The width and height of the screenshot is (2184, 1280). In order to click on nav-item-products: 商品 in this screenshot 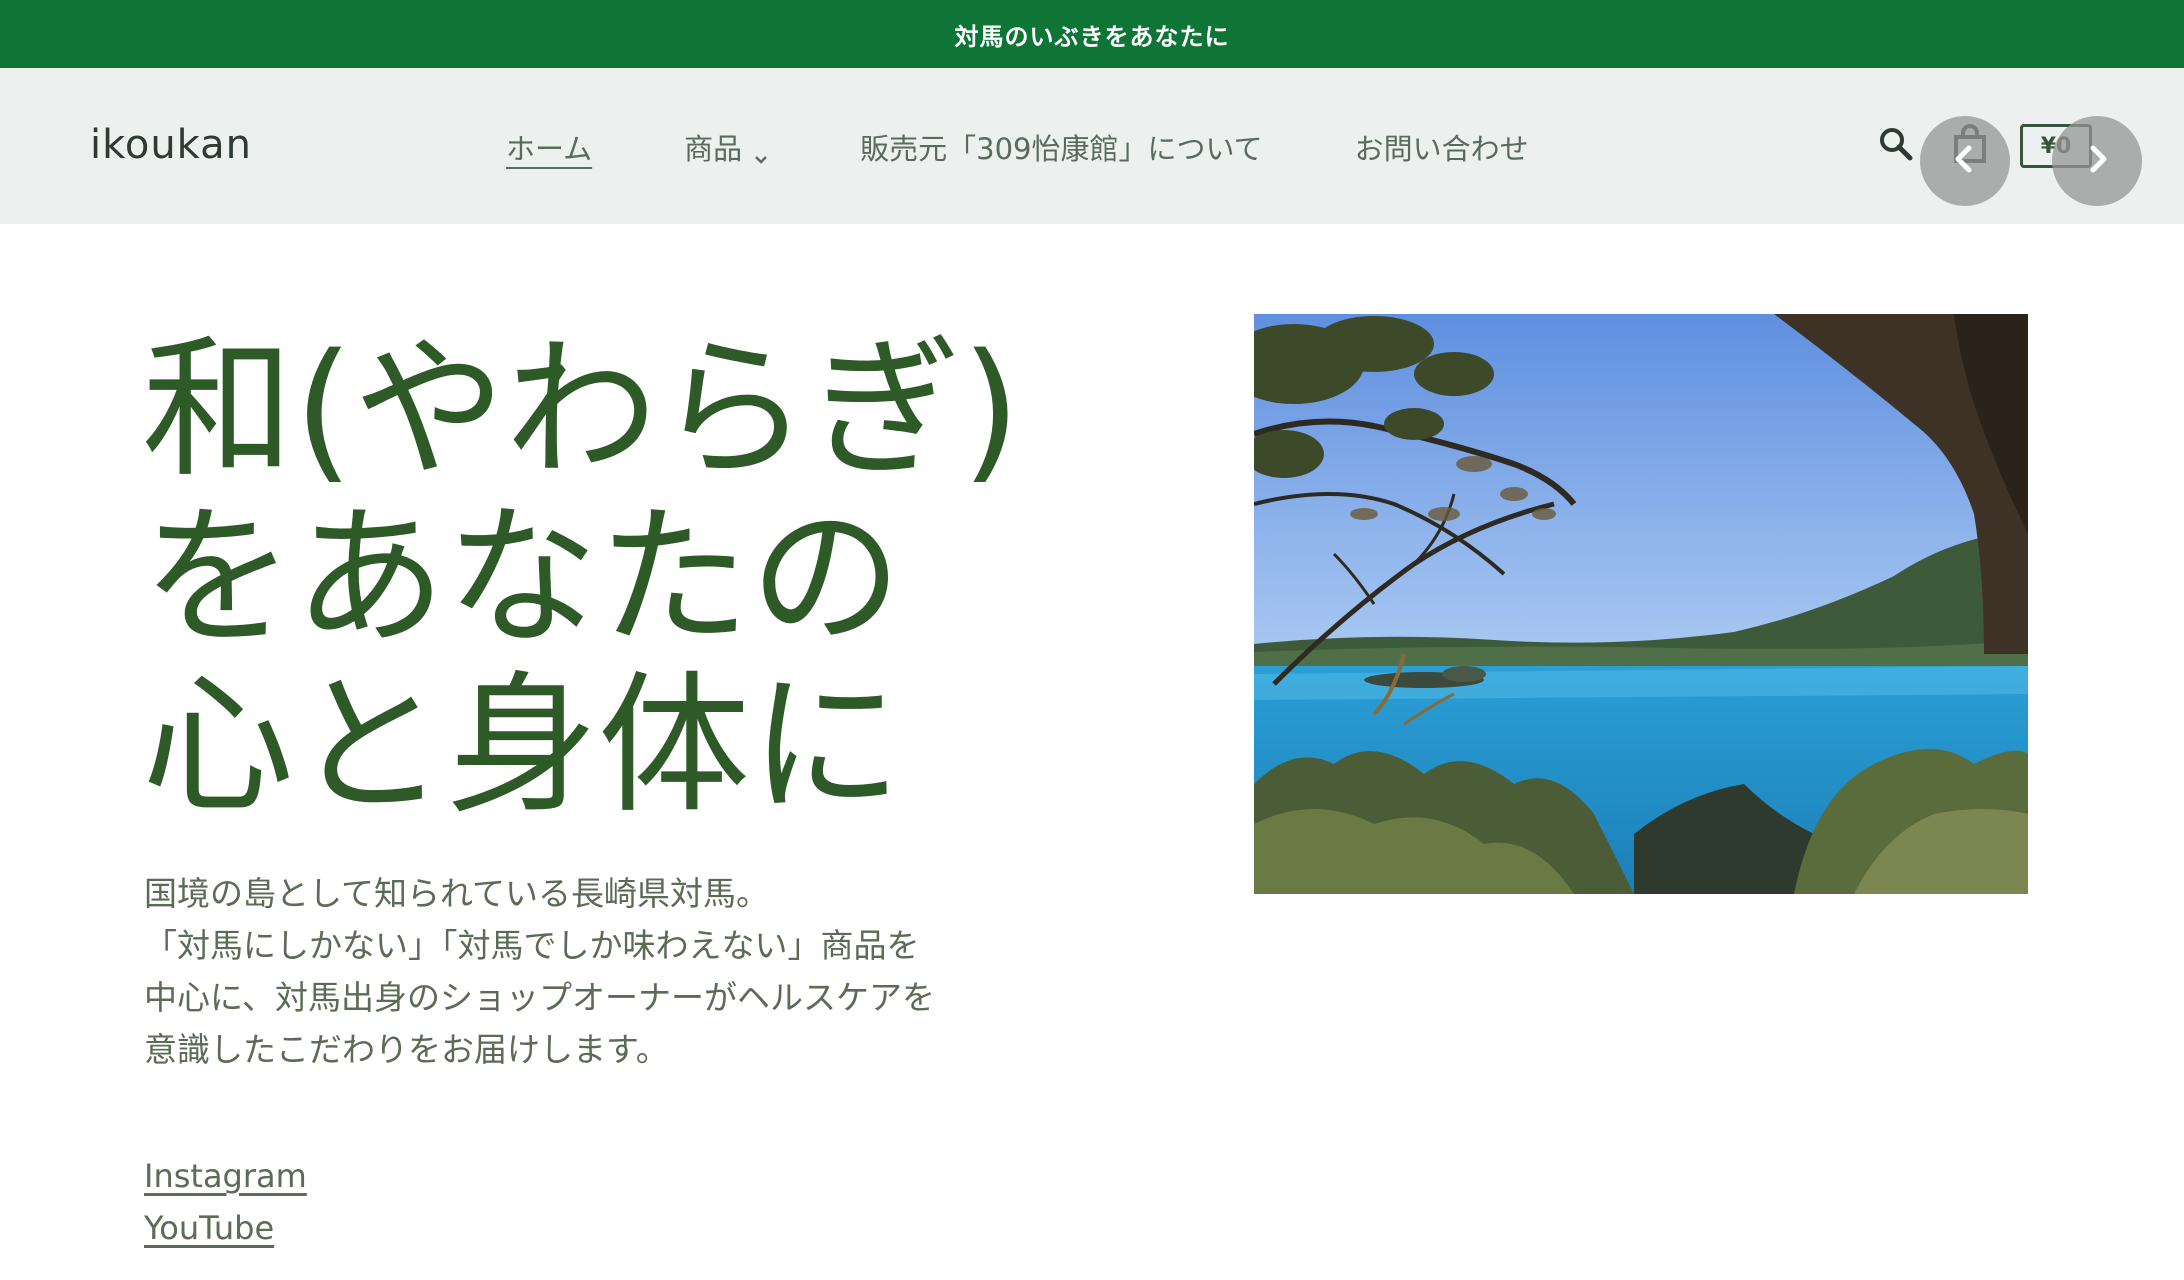, I will do `click(726, 147)`.